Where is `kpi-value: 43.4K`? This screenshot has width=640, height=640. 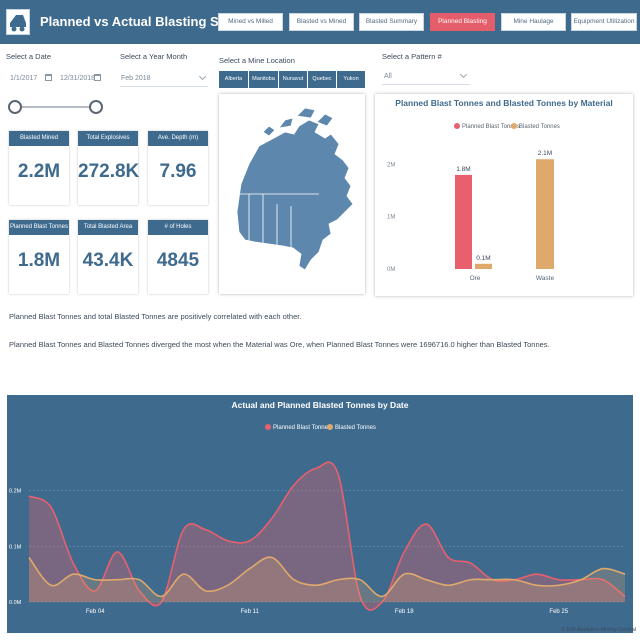 kpi-value: 43.4K is located at coordinates (108, 260).